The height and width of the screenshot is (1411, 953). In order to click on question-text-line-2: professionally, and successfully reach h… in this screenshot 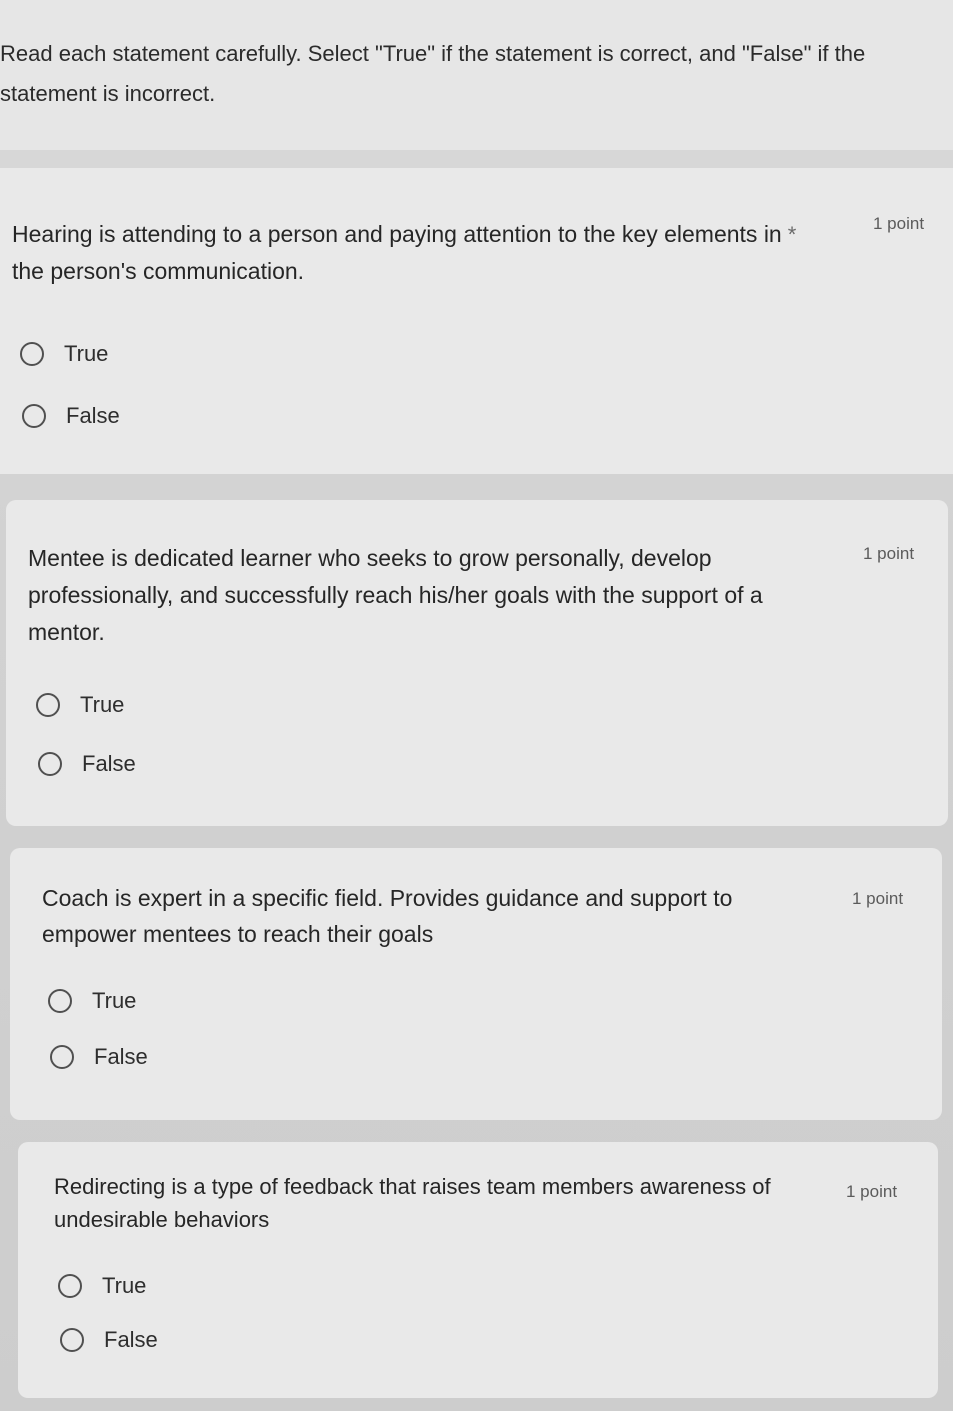, I will do `click(395, 595)`.